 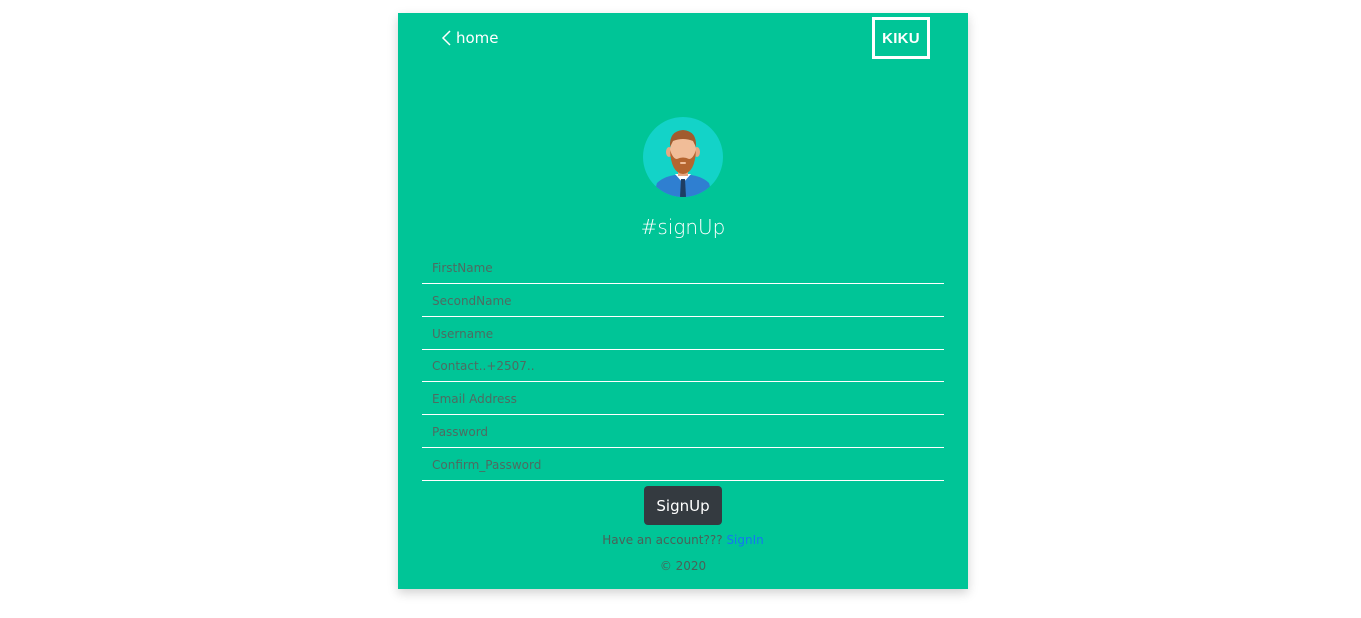 What do you see at coordinates (683, 227) in the screenshot?
I see `page-title: #signUp` at bounding box center [683, 227].